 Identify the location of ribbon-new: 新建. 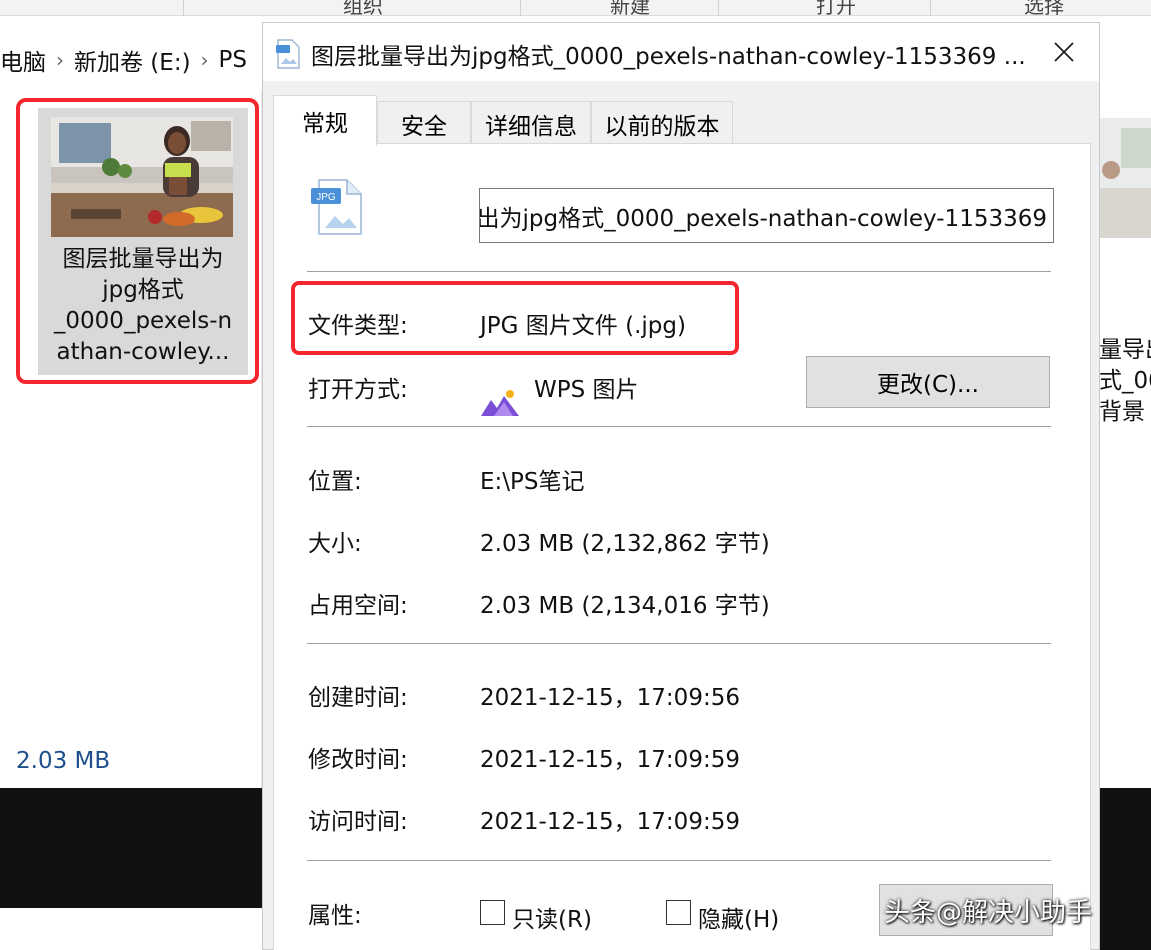
(630, 9).